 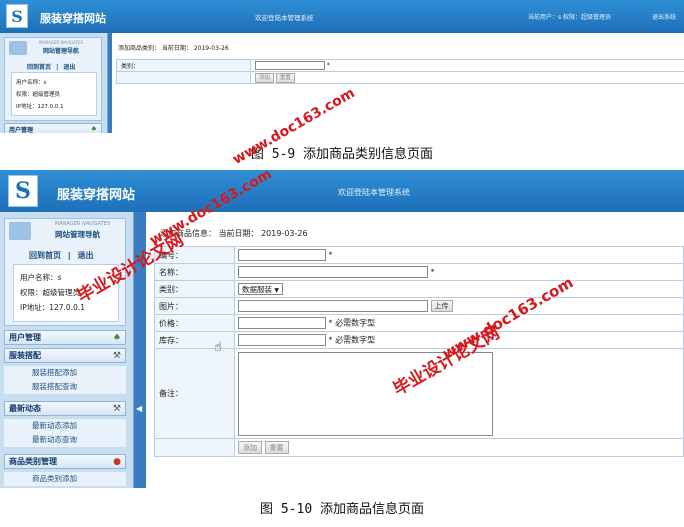 I want to click on user-name: 用户名称：s, so click(x=31, y=83).